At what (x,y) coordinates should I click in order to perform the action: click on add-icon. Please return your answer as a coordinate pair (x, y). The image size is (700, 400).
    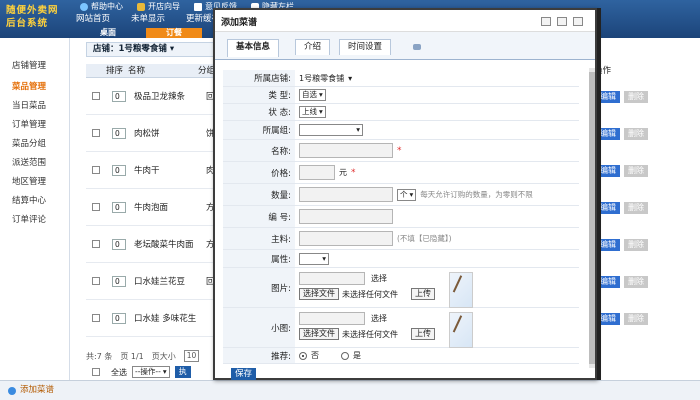
    Looking at the image, I should click on (12, 390).